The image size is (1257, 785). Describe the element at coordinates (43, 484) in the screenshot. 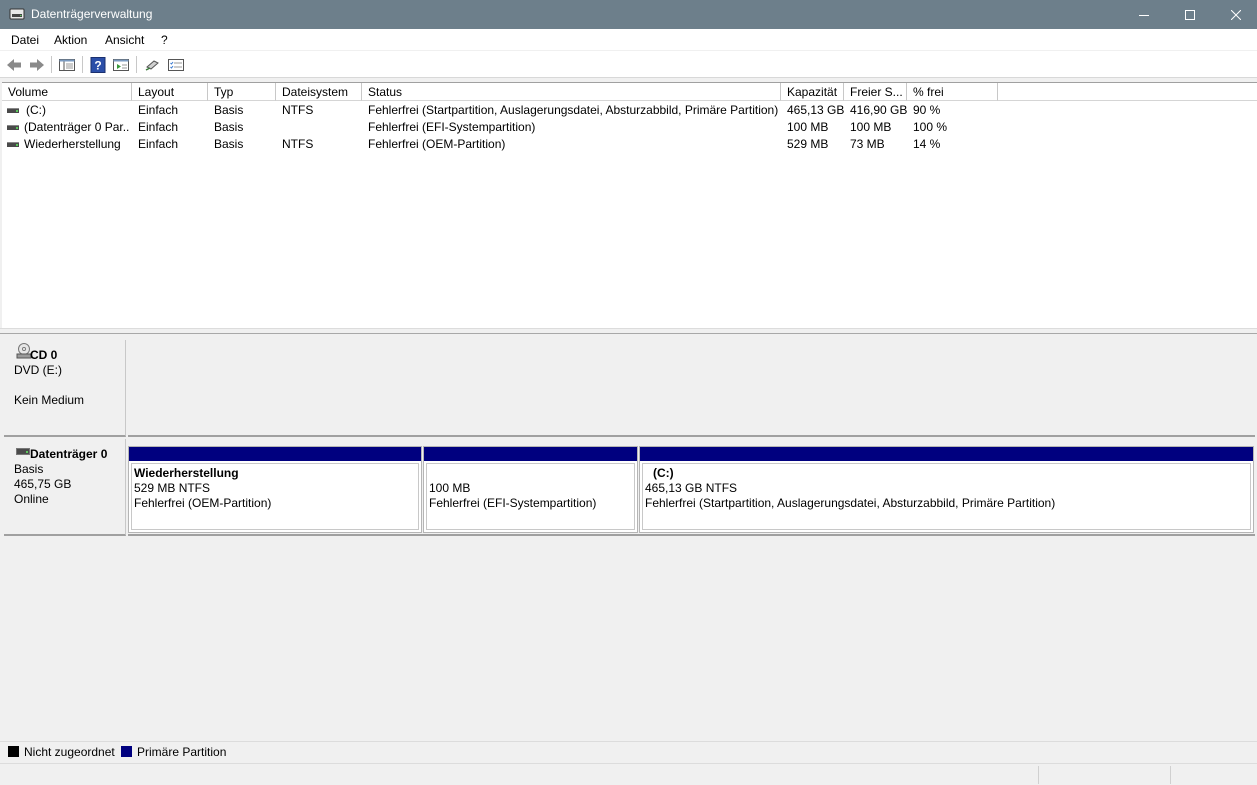

I see `disk-size: 465,75 GB` at that location.